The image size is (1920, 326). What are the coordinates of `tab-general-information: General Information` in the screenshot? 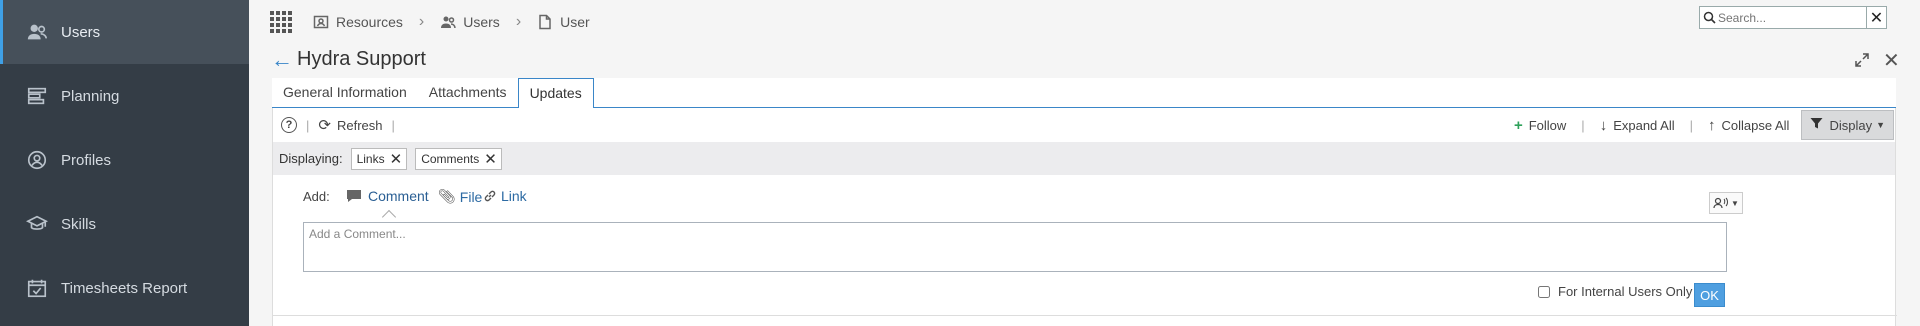 It's located at (345, 92).